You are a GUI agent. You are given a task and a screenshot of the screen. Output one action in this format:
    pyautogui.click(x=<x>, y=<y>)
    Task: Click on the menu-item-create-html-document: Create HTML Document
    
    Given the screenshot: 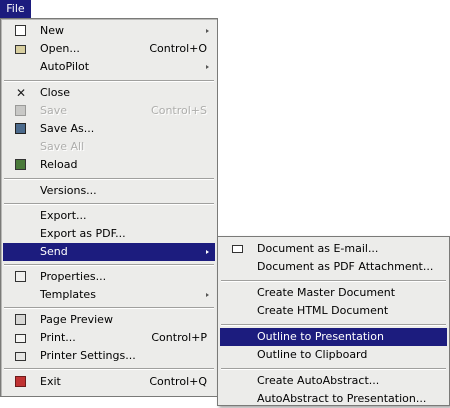 What is the action you would take?
    pyautogui.click(x=333, y=311)
    